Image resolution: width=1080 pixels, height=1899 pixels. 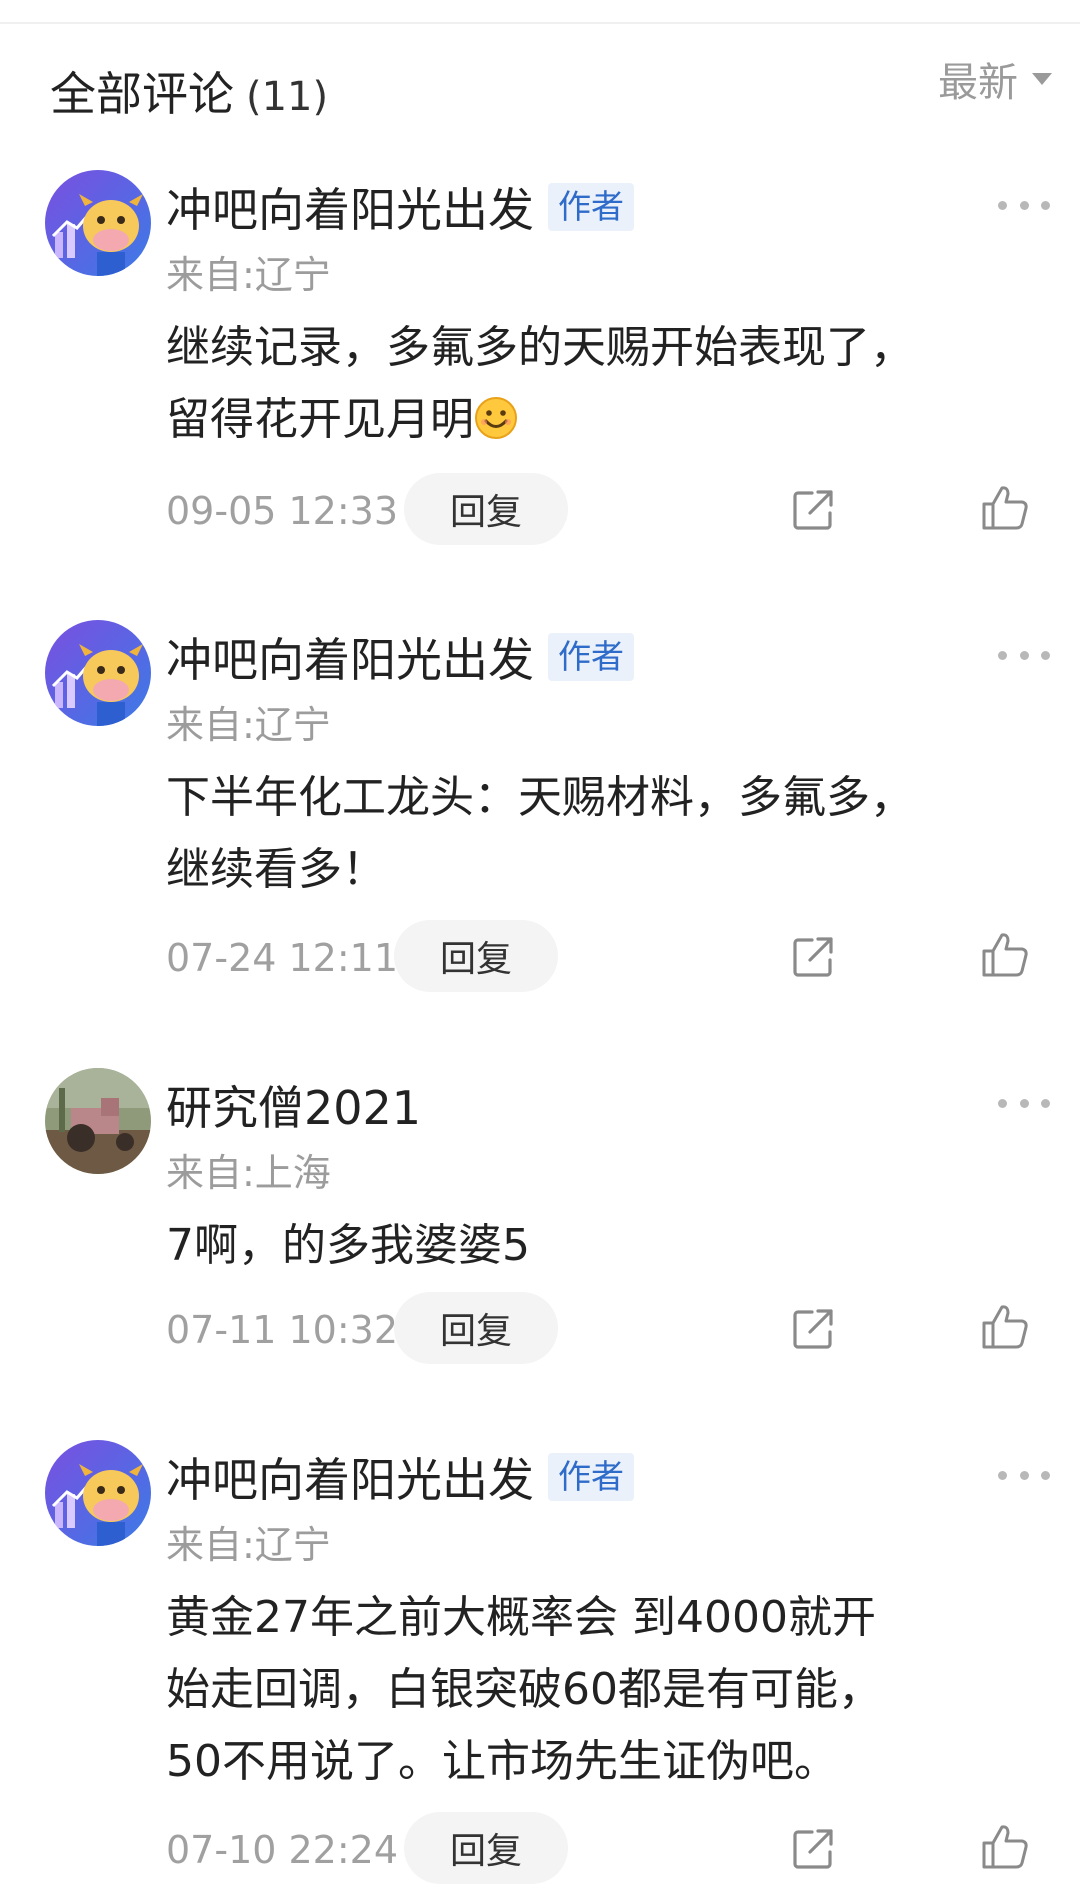 I want to click on comments-header: 全部评论 (11) 最新, so click(x=540, y=85).